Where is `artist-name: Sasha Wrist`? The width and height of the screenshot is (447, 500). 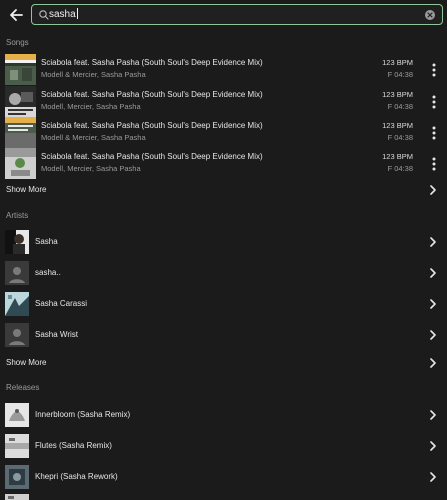 artist-name: Sasha Wrist is located at coordinates (56, 334).